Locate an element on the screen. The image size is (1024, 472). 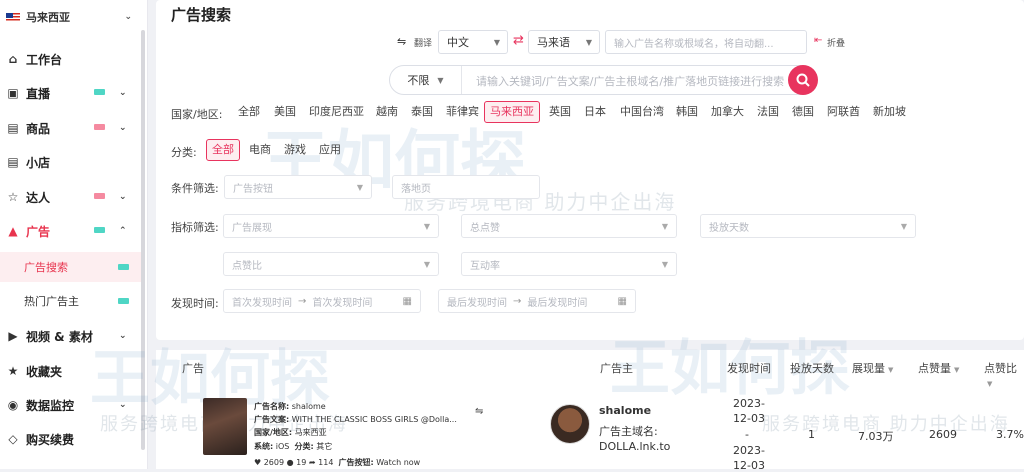
header-like-ratio: 点赞比 ▼ is located at coordinates (1004, 374).